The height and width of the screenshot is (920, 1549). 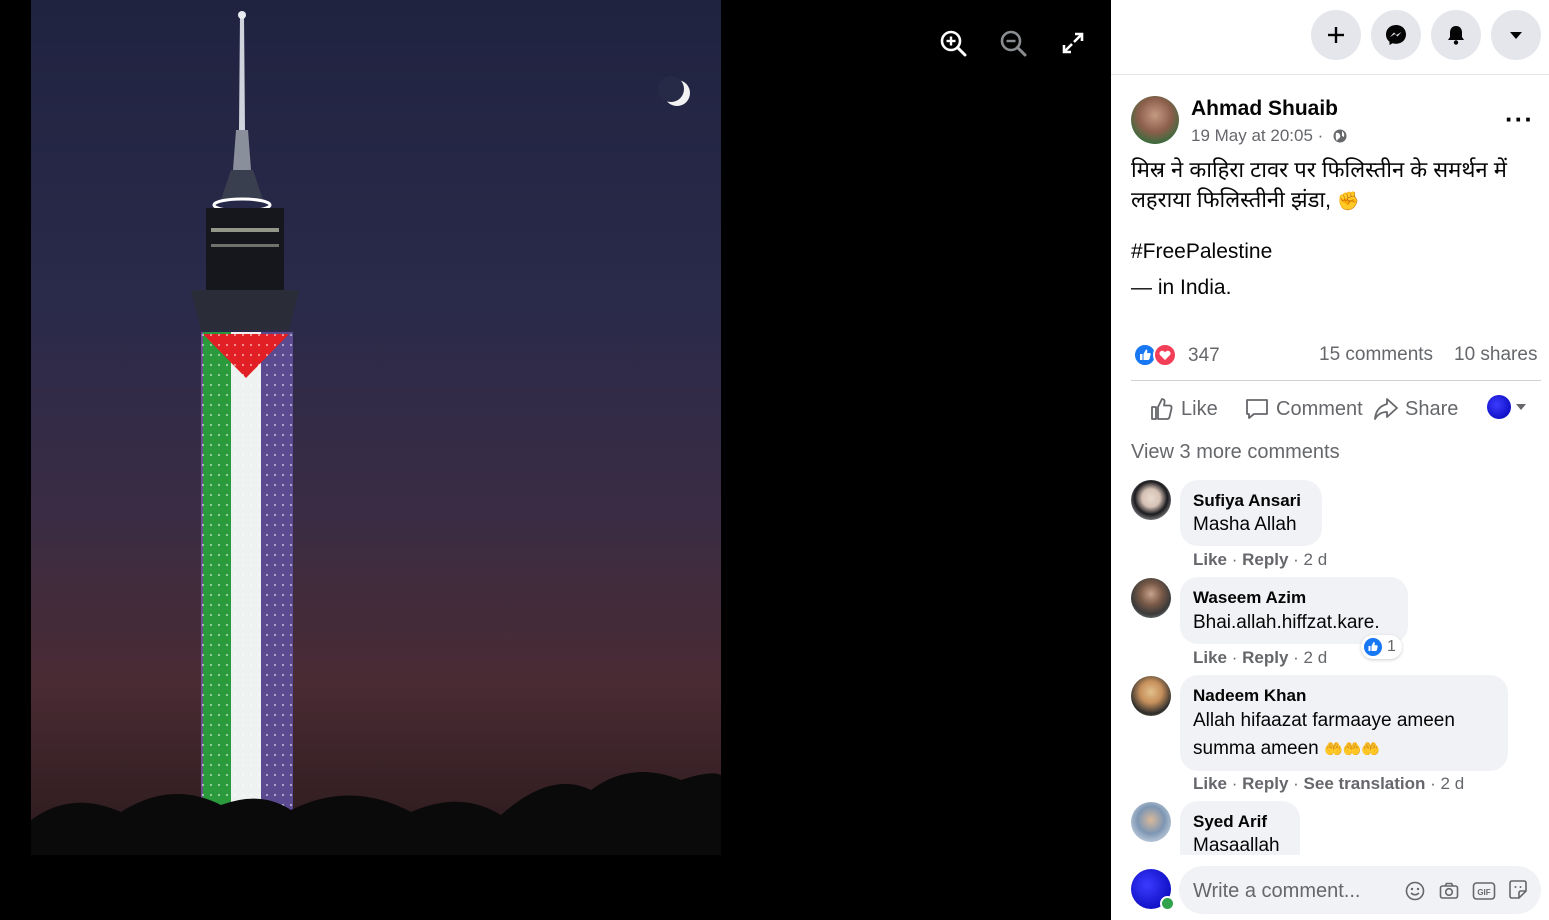 What do you see at coordinates (1249, 696) in the screenshot?
I see `commenter-name: Nadeem Khan` at bounding box center [1249, 696].